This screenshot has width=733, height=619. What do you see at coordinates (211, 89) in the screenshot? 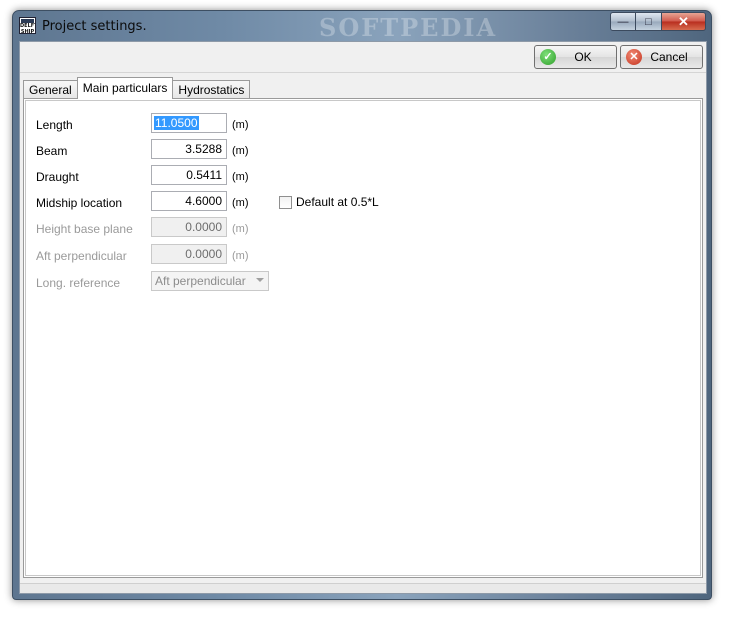
I see `tab-hydrostatics: Hydrostatics` at bounding box center [211, 89].